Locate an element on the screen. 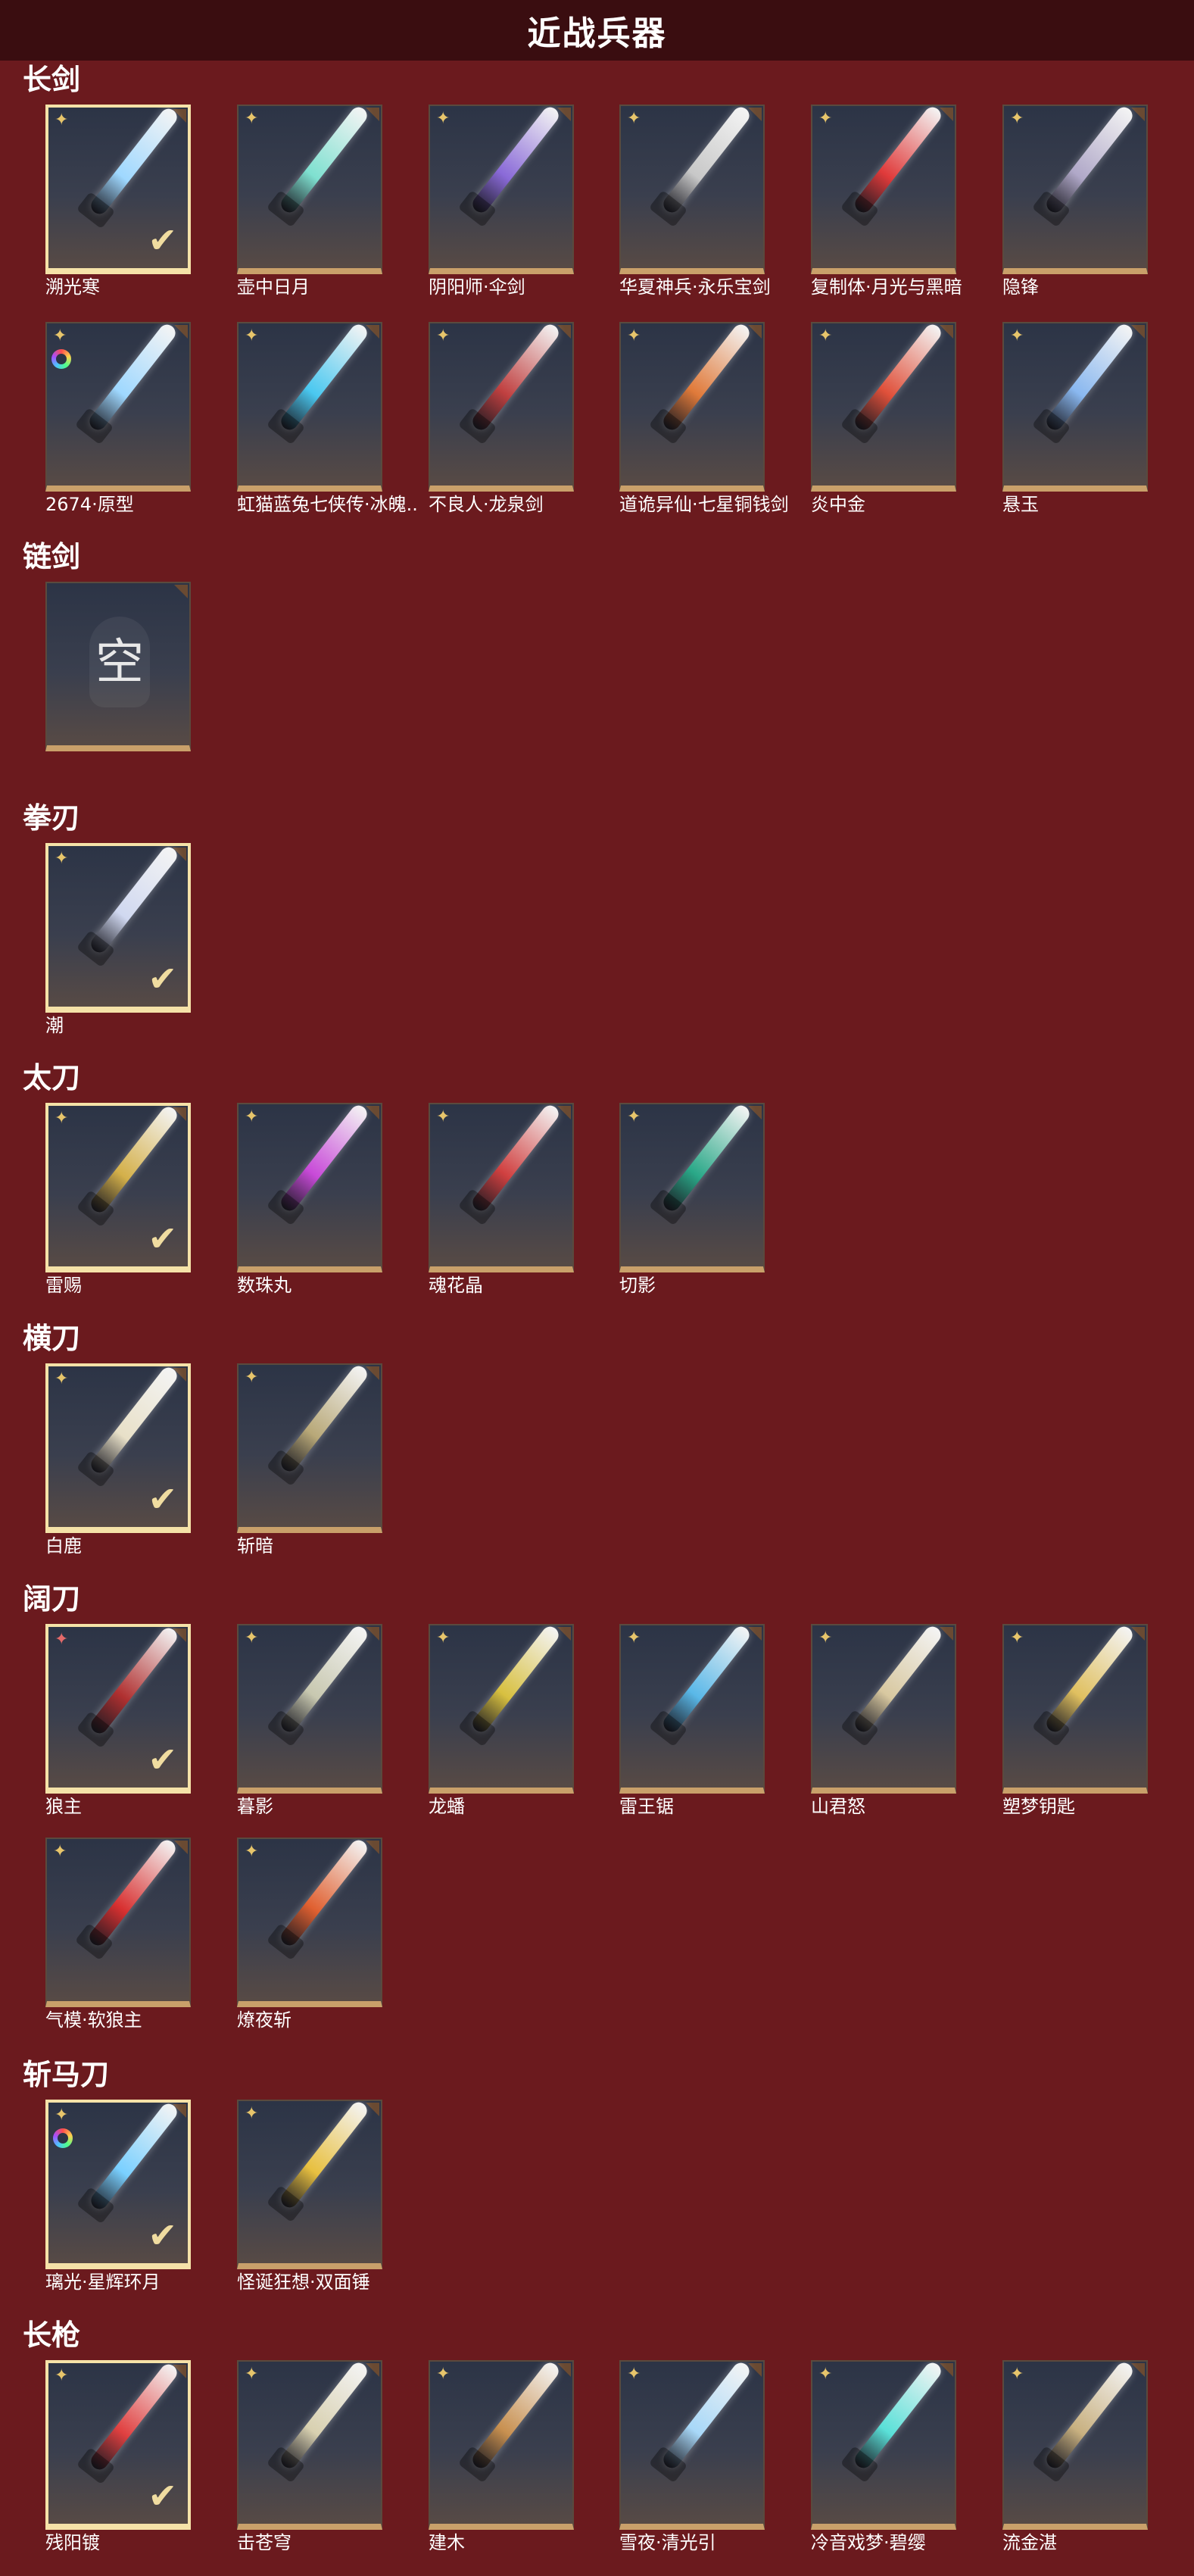 This screenshot has height=2576, width=1194. category-label: 太刀 is located at coordinates (52, 1078).